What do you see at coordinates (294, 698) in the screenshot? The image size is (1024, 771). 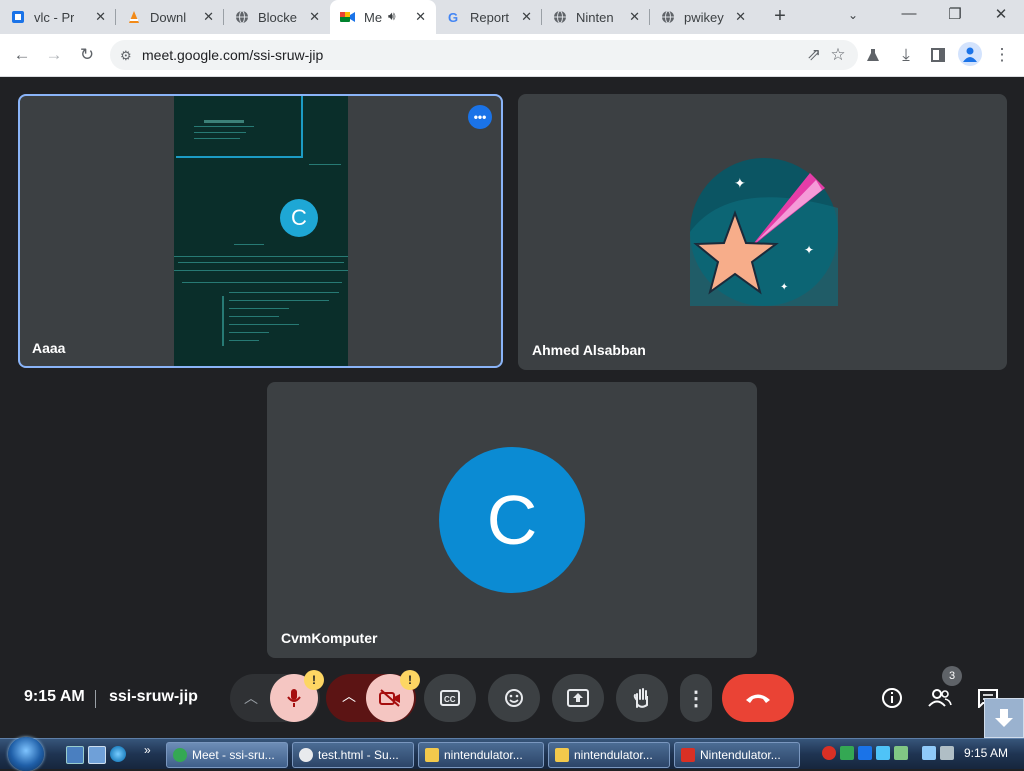 I see `mic-off-icon` at bounding box center [294, 698].